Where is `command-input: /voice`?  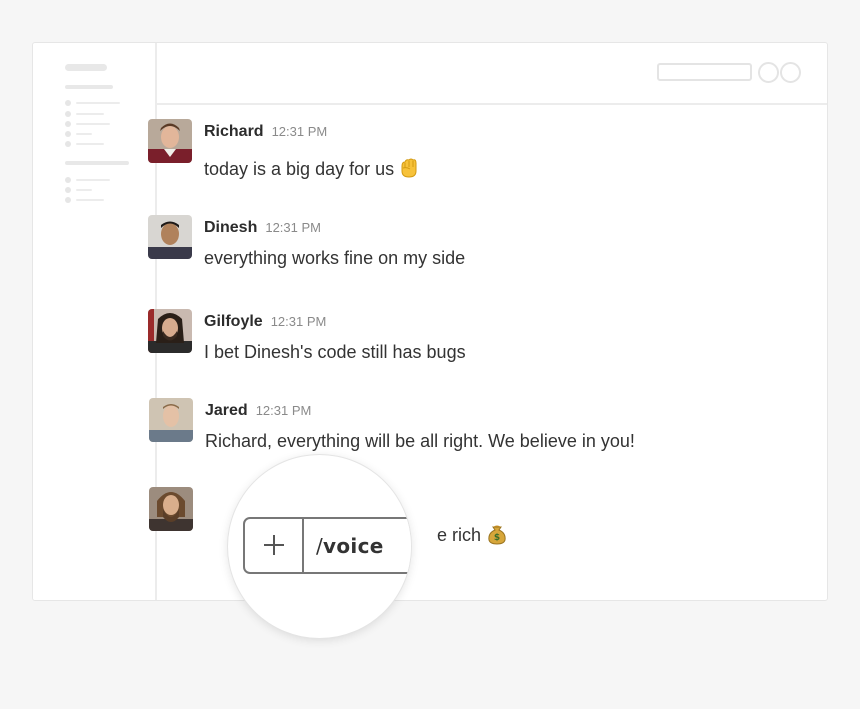 command-input: /voice is located at coordinates (350, 546).